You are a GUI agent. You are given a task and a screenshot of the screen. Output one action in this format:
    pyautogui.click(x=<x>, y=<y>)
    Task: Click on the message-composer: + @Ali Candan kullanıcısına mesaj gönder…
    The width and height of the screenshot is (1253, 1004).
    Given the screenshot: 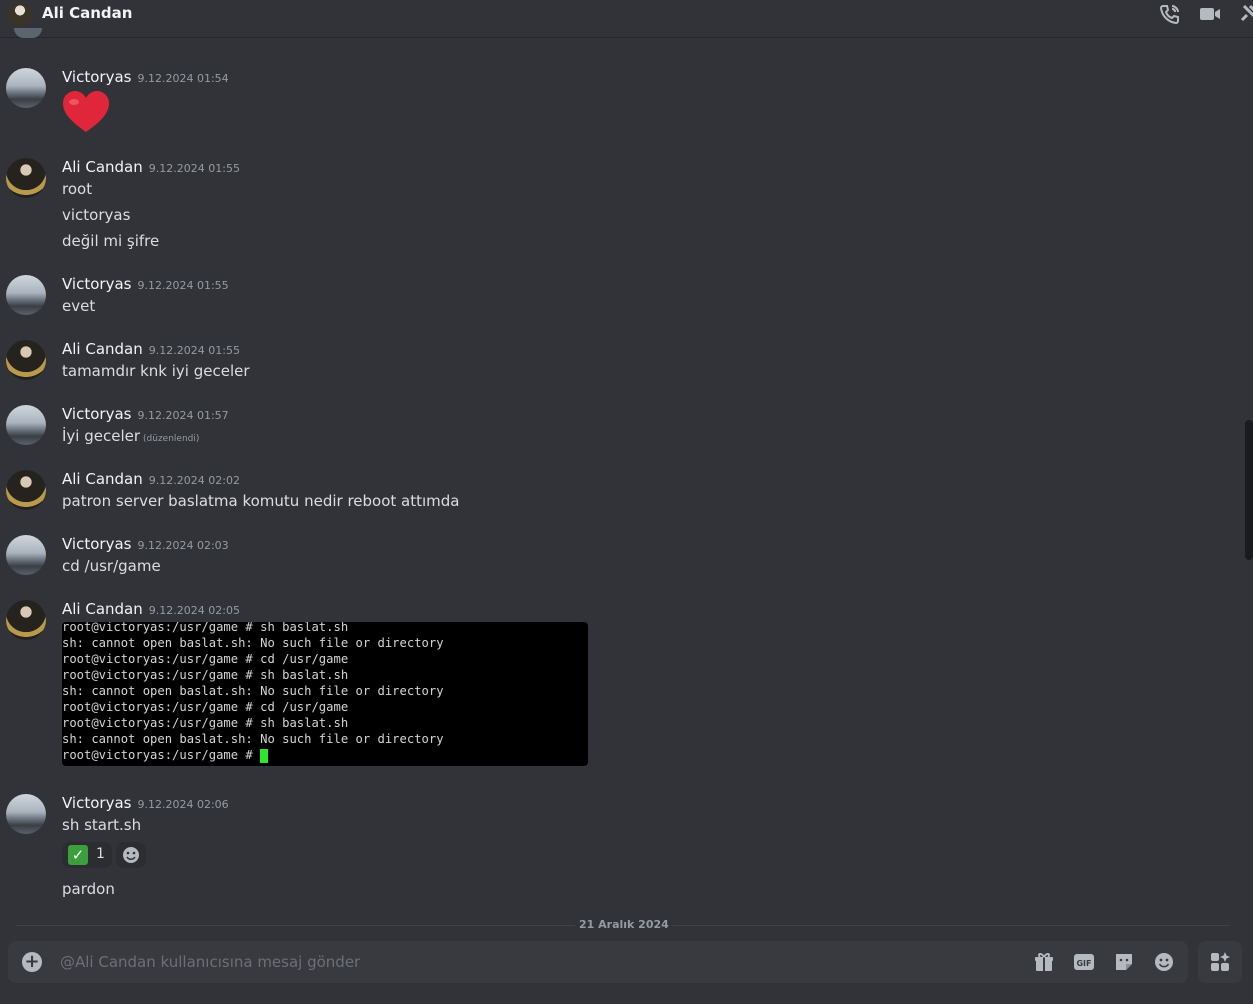 What is the action you would take?
    pyautogui.click(x=598, y=962)
    